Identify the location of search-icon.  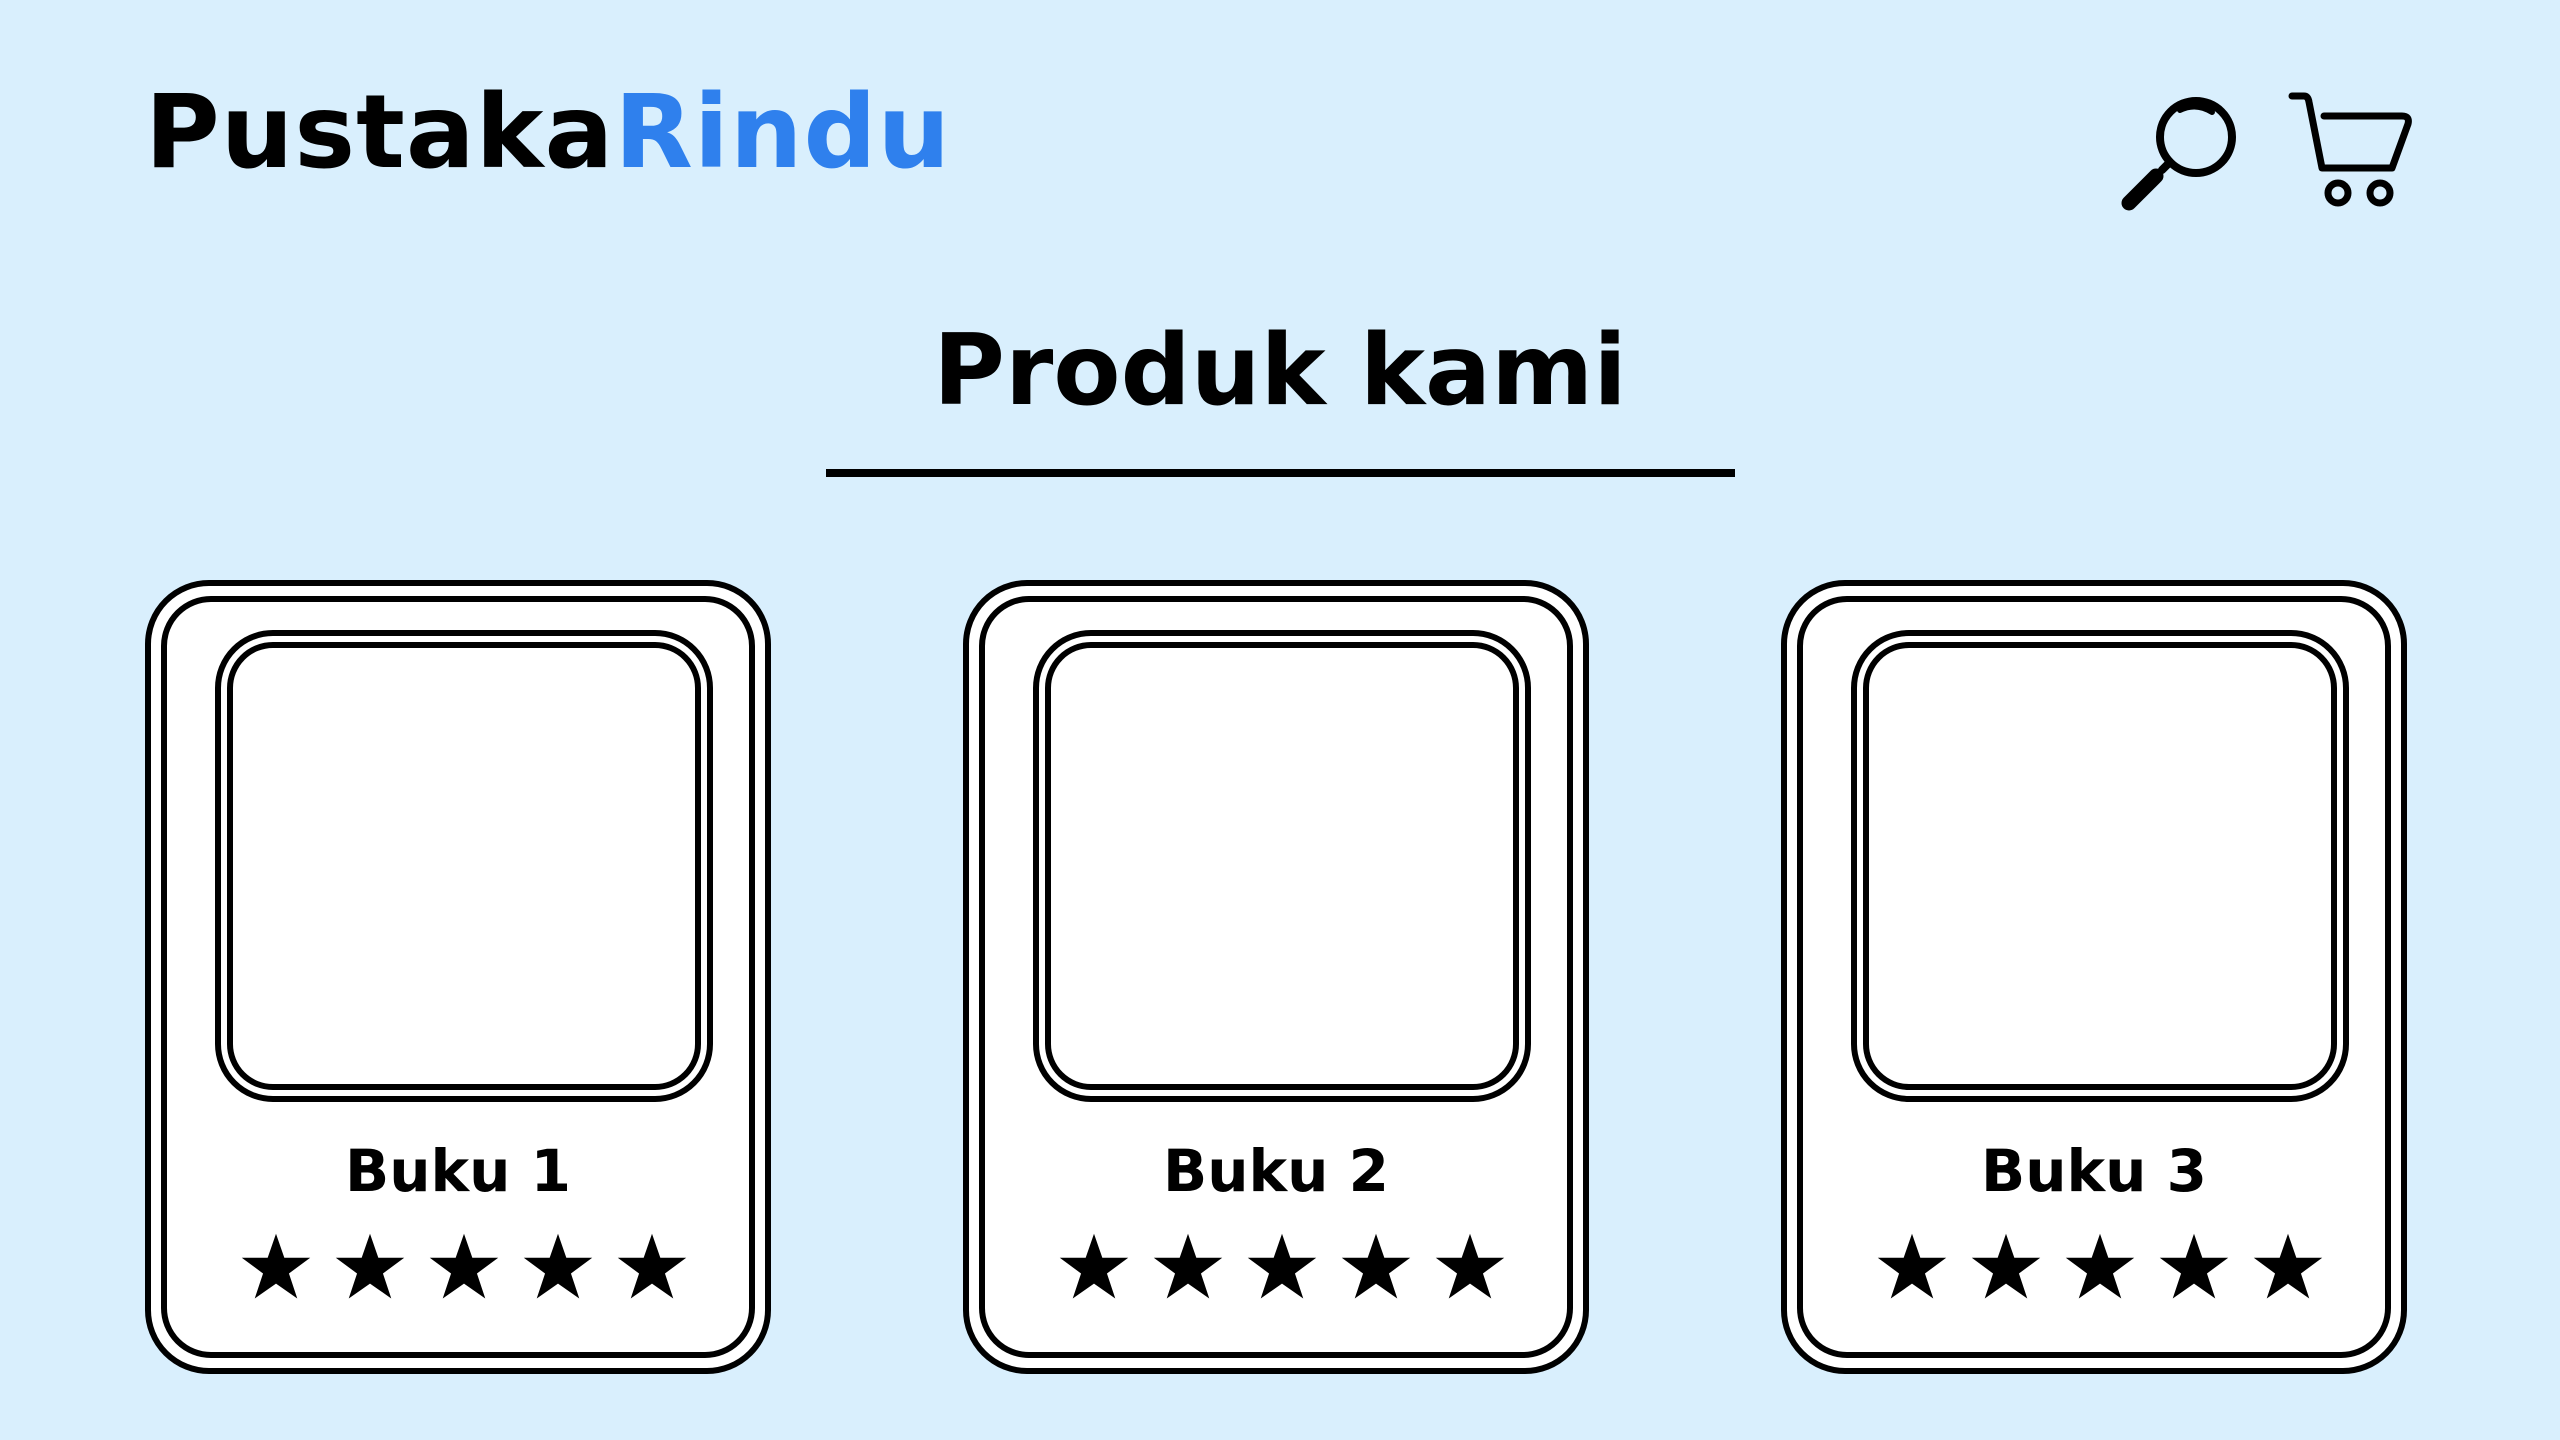
(2178, 154).